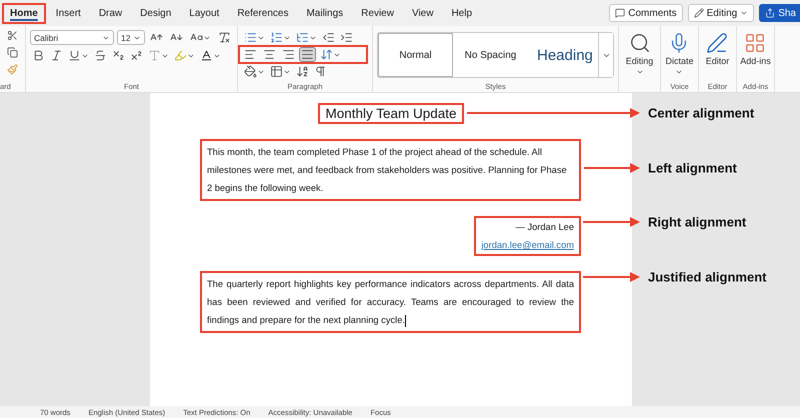 This screenshot has width=800, height=418. I want to click on font-name-field: Calibri, so click(72, 37).